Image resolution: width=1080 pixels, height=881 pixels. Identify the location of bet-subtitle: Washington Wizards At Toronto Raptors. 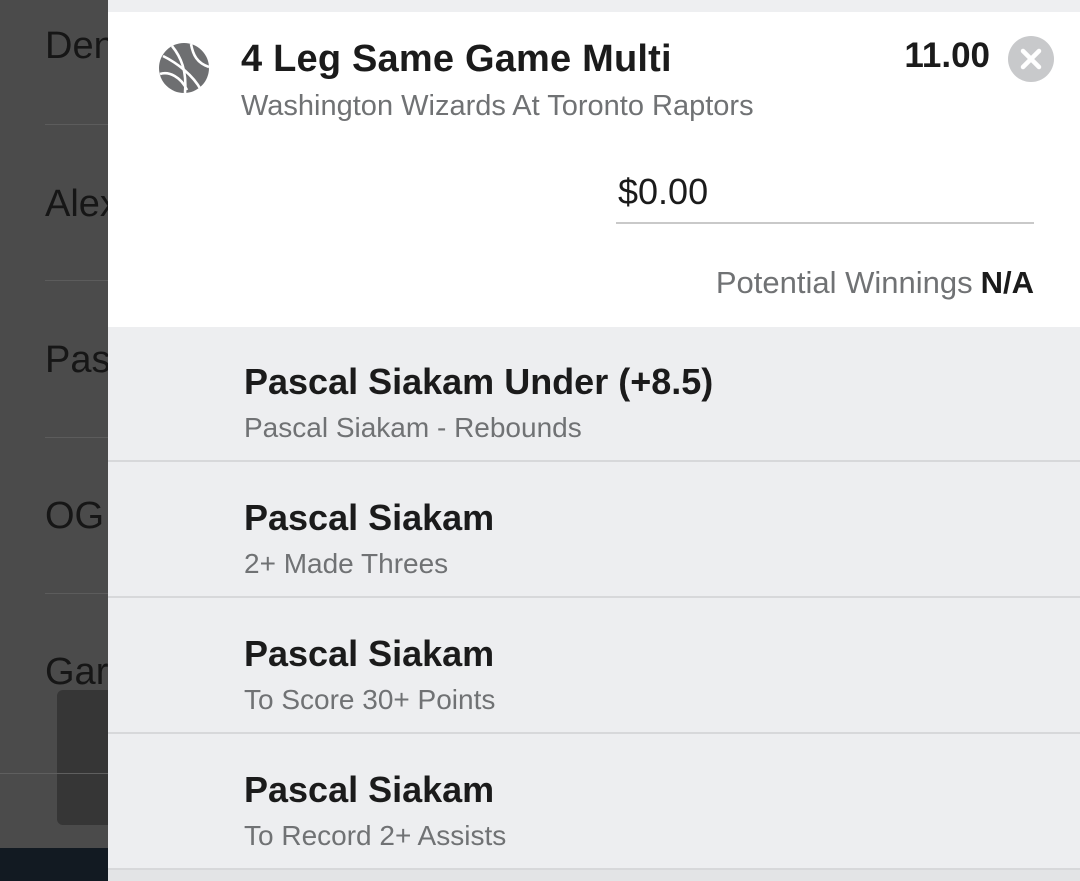
(497, 106).